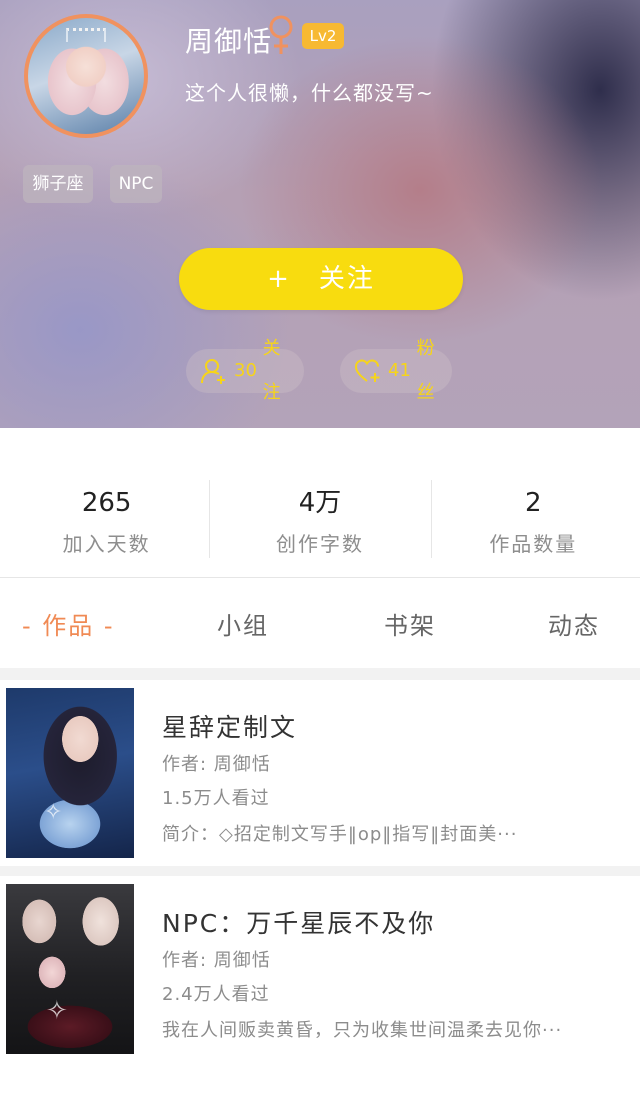 This screenshot has height=1094, width=640. What do you see at coordinates (320, 503) in the screenshot?
I see `stat-value: 4万` at bounding box center [320, 503].